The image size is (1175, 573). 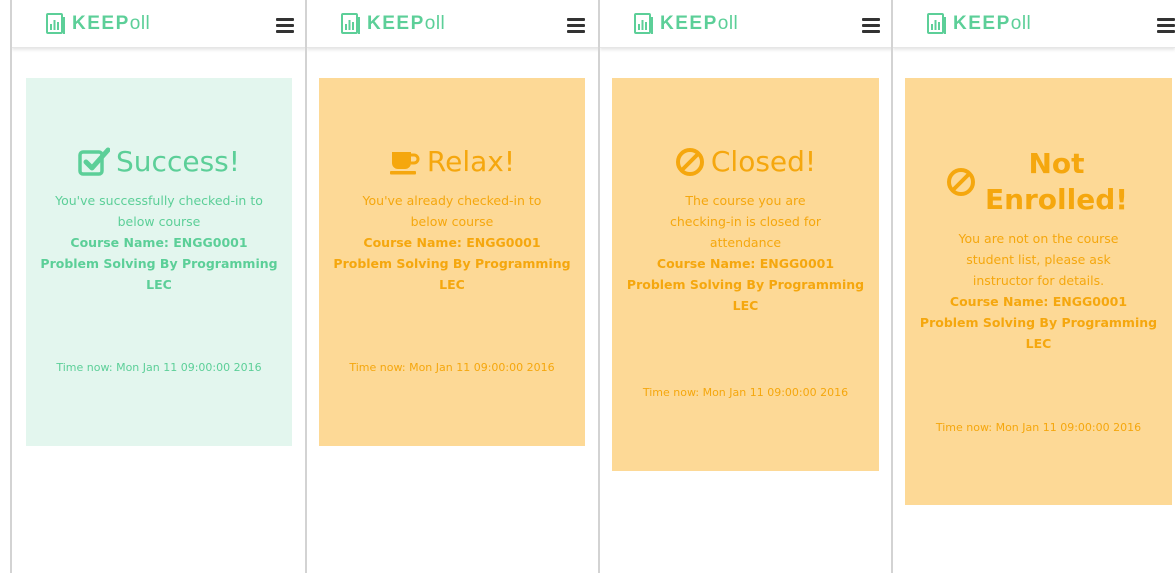 I want to click on status-title: Relax!, so click(x=471, y=161).